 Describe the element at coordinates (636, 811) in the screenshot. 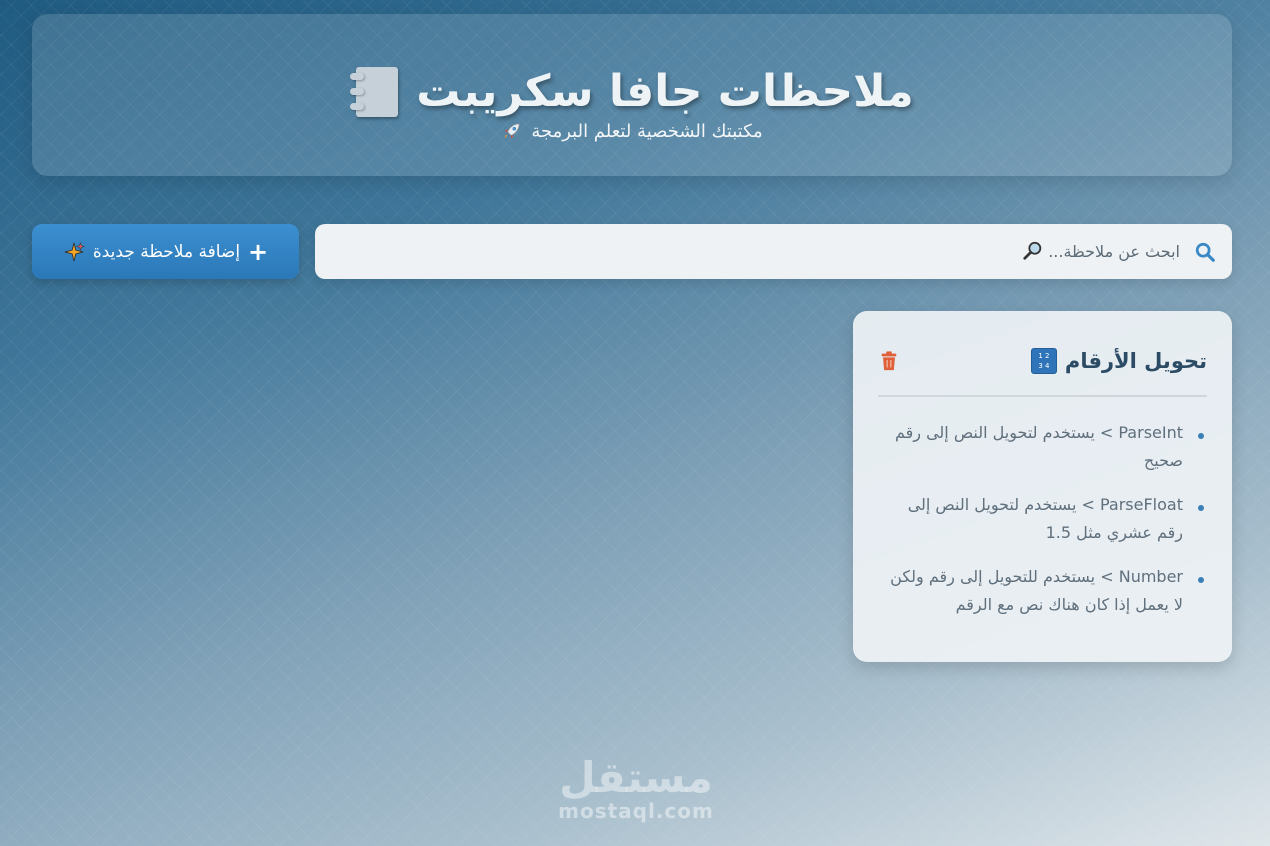

I see `watermark-latin: mostaql.com` at that location.